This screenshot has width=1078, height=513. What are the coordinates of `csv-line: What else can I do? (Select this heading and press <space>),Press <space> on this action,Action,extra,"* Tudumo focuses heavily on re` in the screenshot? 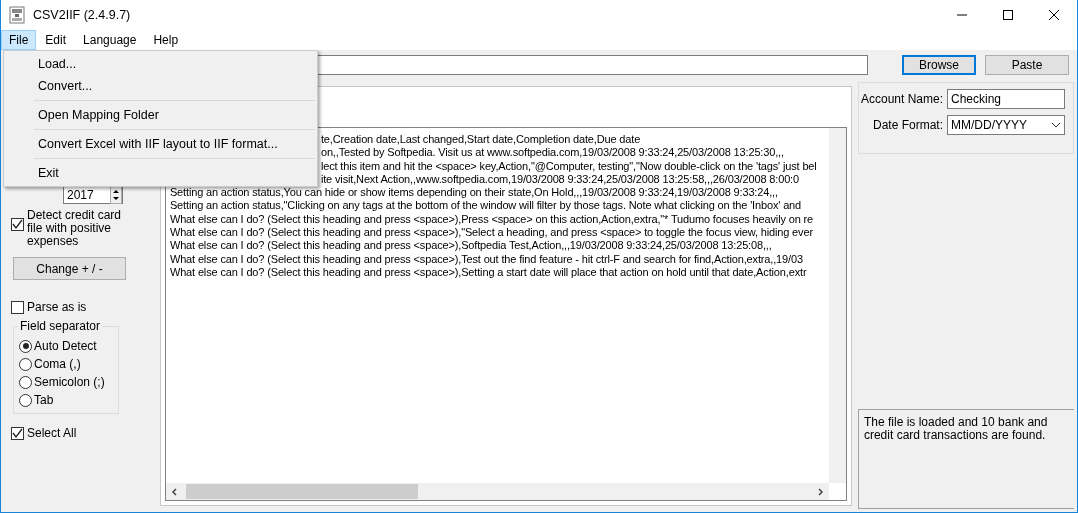 It's located at (492, 219).